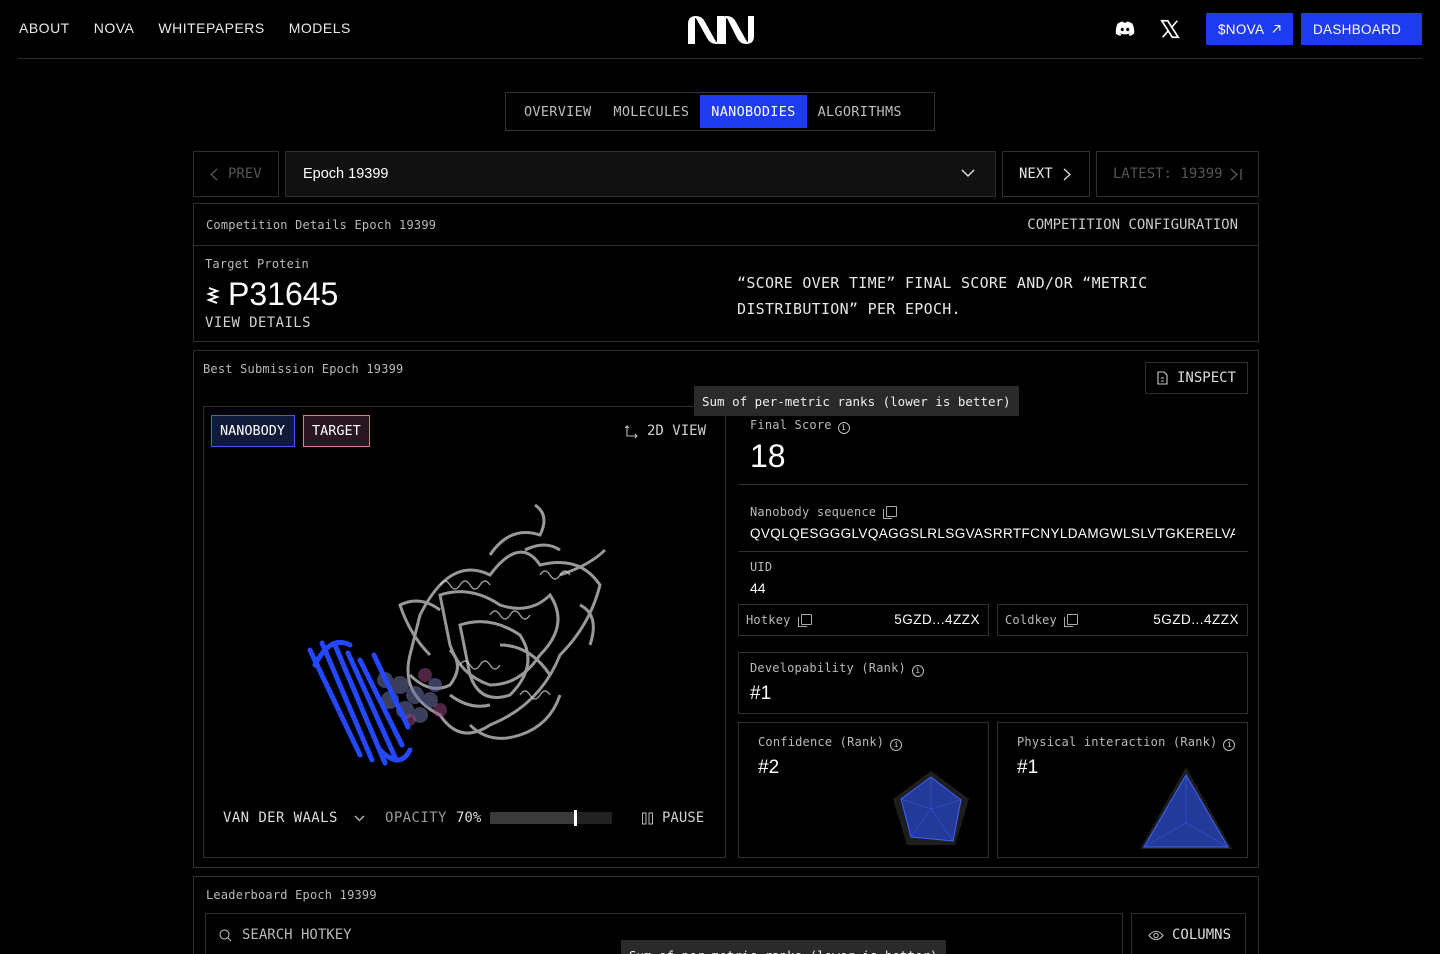  I want to click on developability-card: Developability (Rank) i #1, so click(993, 683).